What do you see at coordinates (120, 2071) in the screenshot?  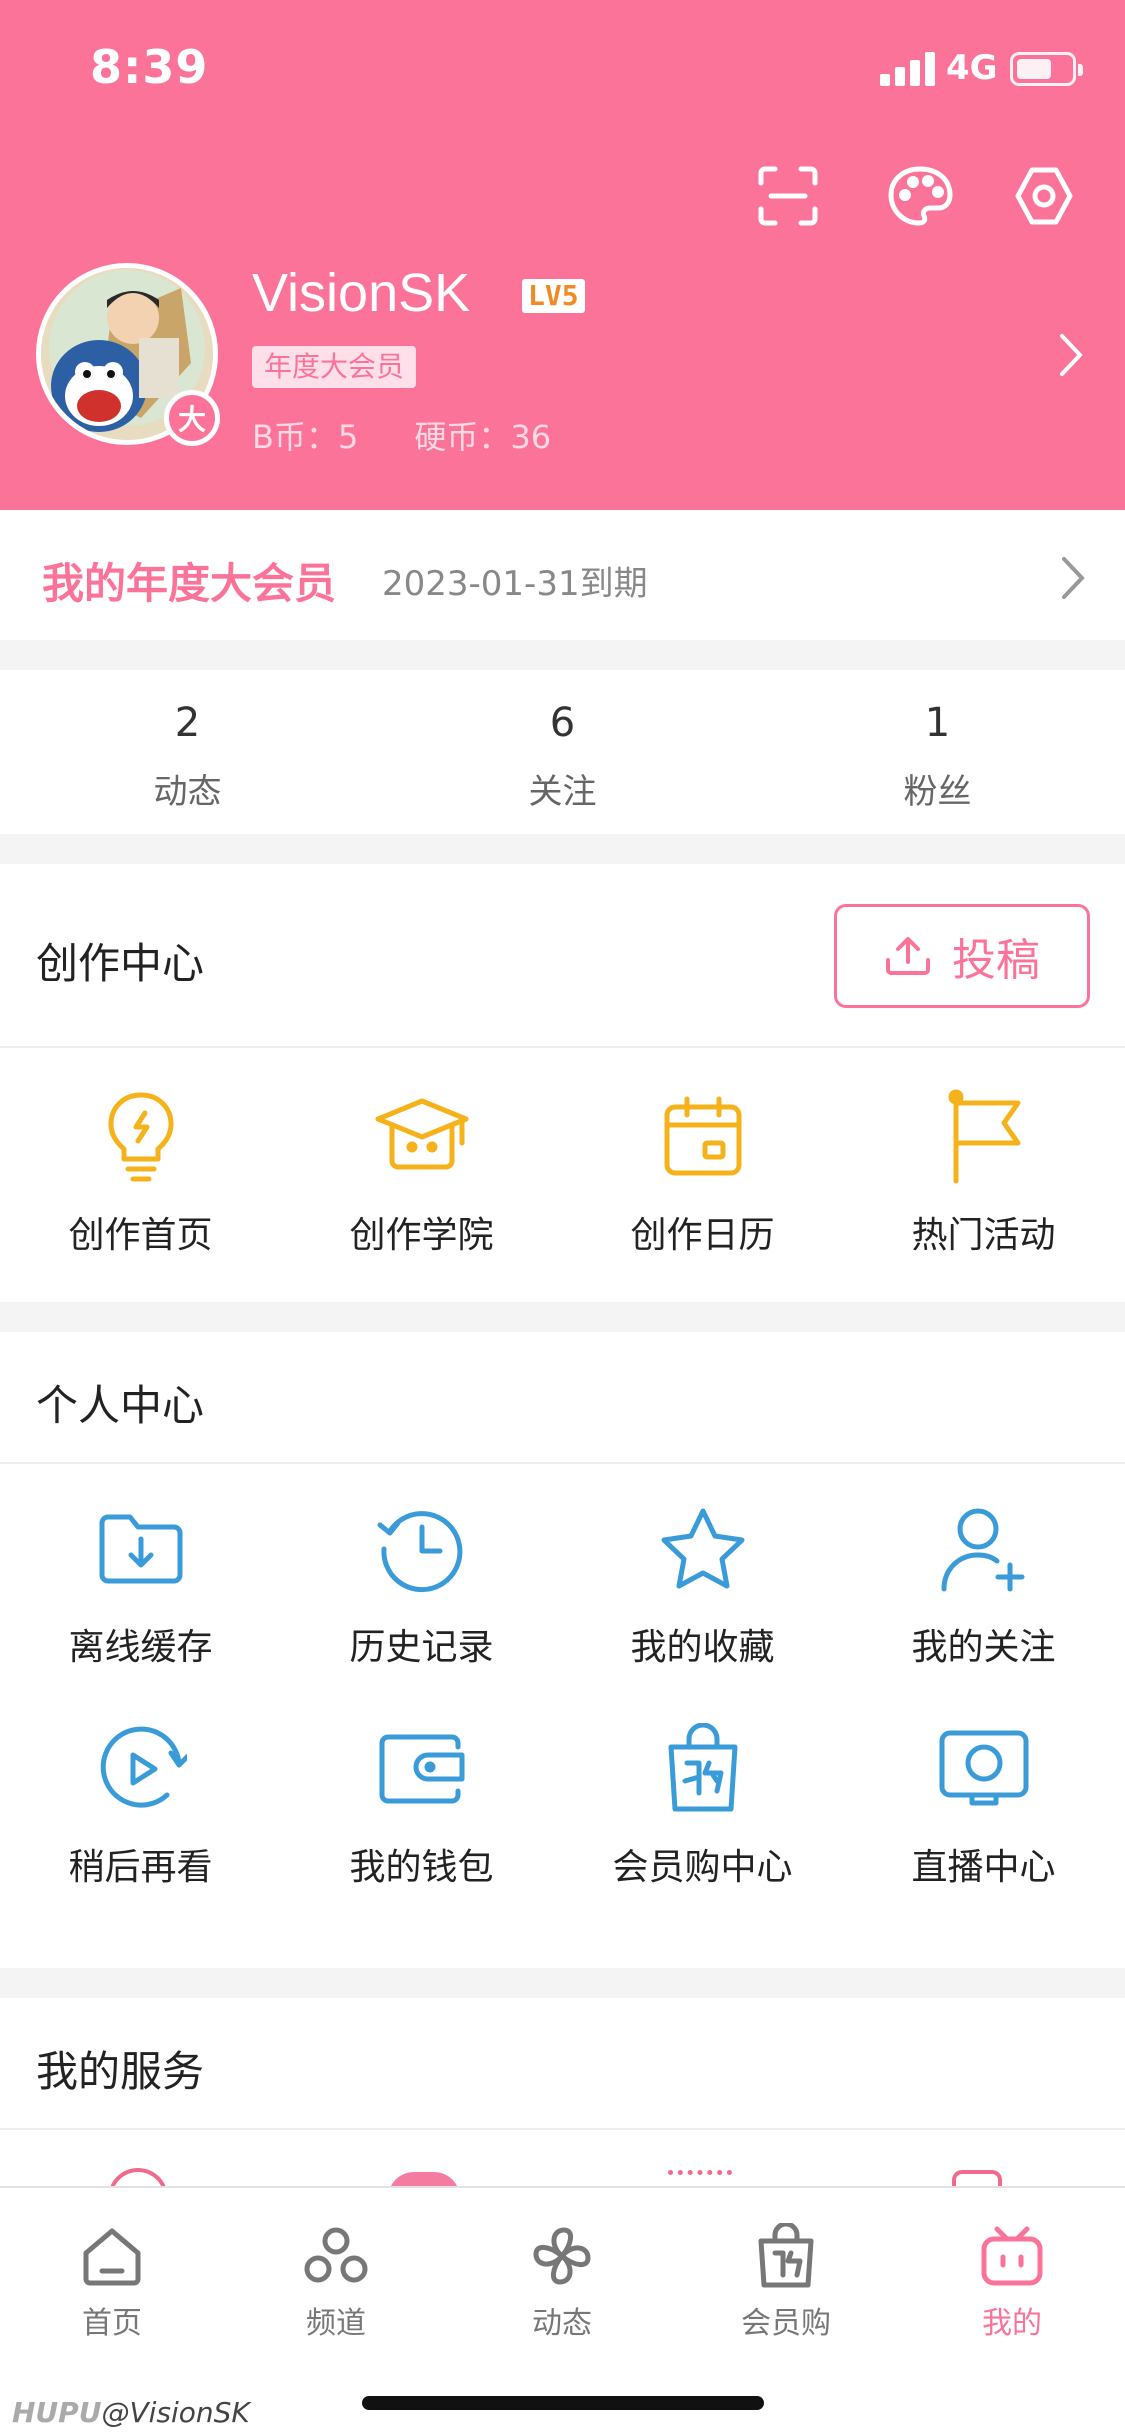 I see `section-title: 我的服务` at bounding box center [120, 2071].